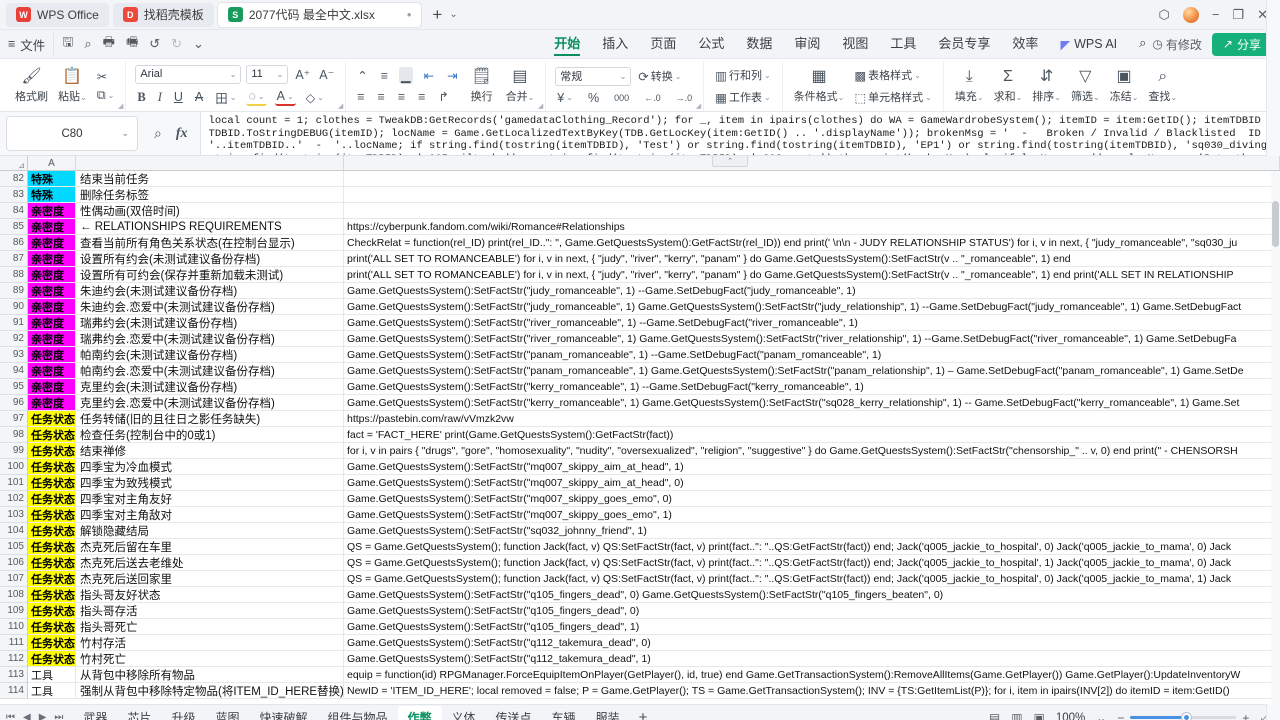  I want to click on sheet-tab-蓝图: 蓝图, so click(227, 713).